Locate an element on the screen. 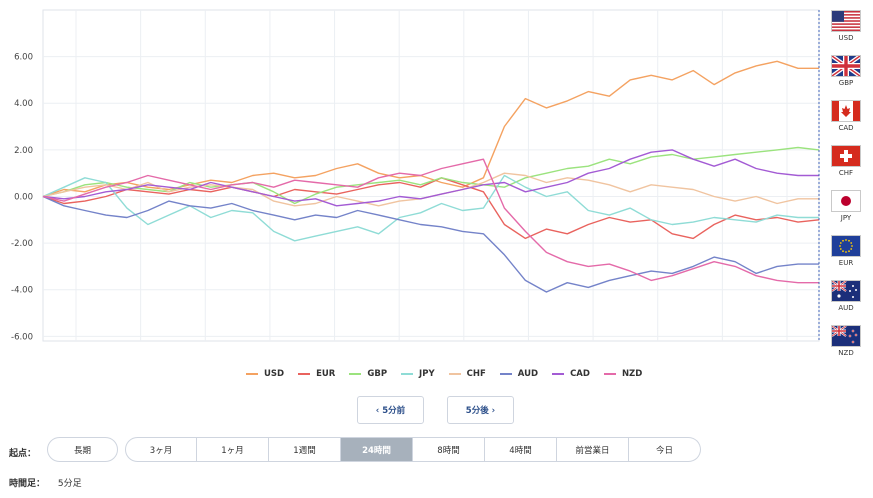  flag-code-label: CHF is located at coordinates (846, 173).